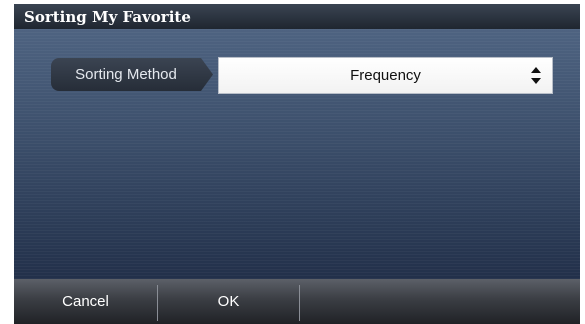 This screenshot has height=324, width=585. I want to click on button-bar: Cancel OK, so click(297, 301).